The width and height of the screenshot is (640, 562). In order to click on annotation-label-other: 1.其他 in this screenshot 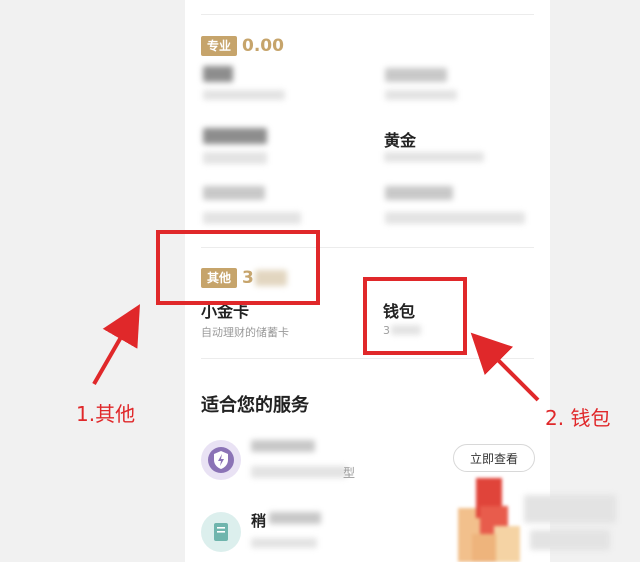, I will do `click(106, 414)`.